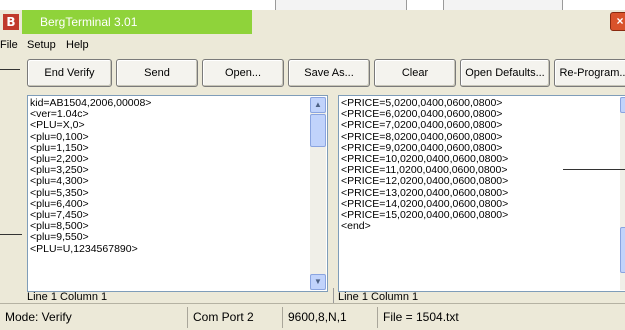  What do you see at coordinates (234, 317) in the screenshot?
I see `status-port: Com Port 2` at bounding box center [234, 317].